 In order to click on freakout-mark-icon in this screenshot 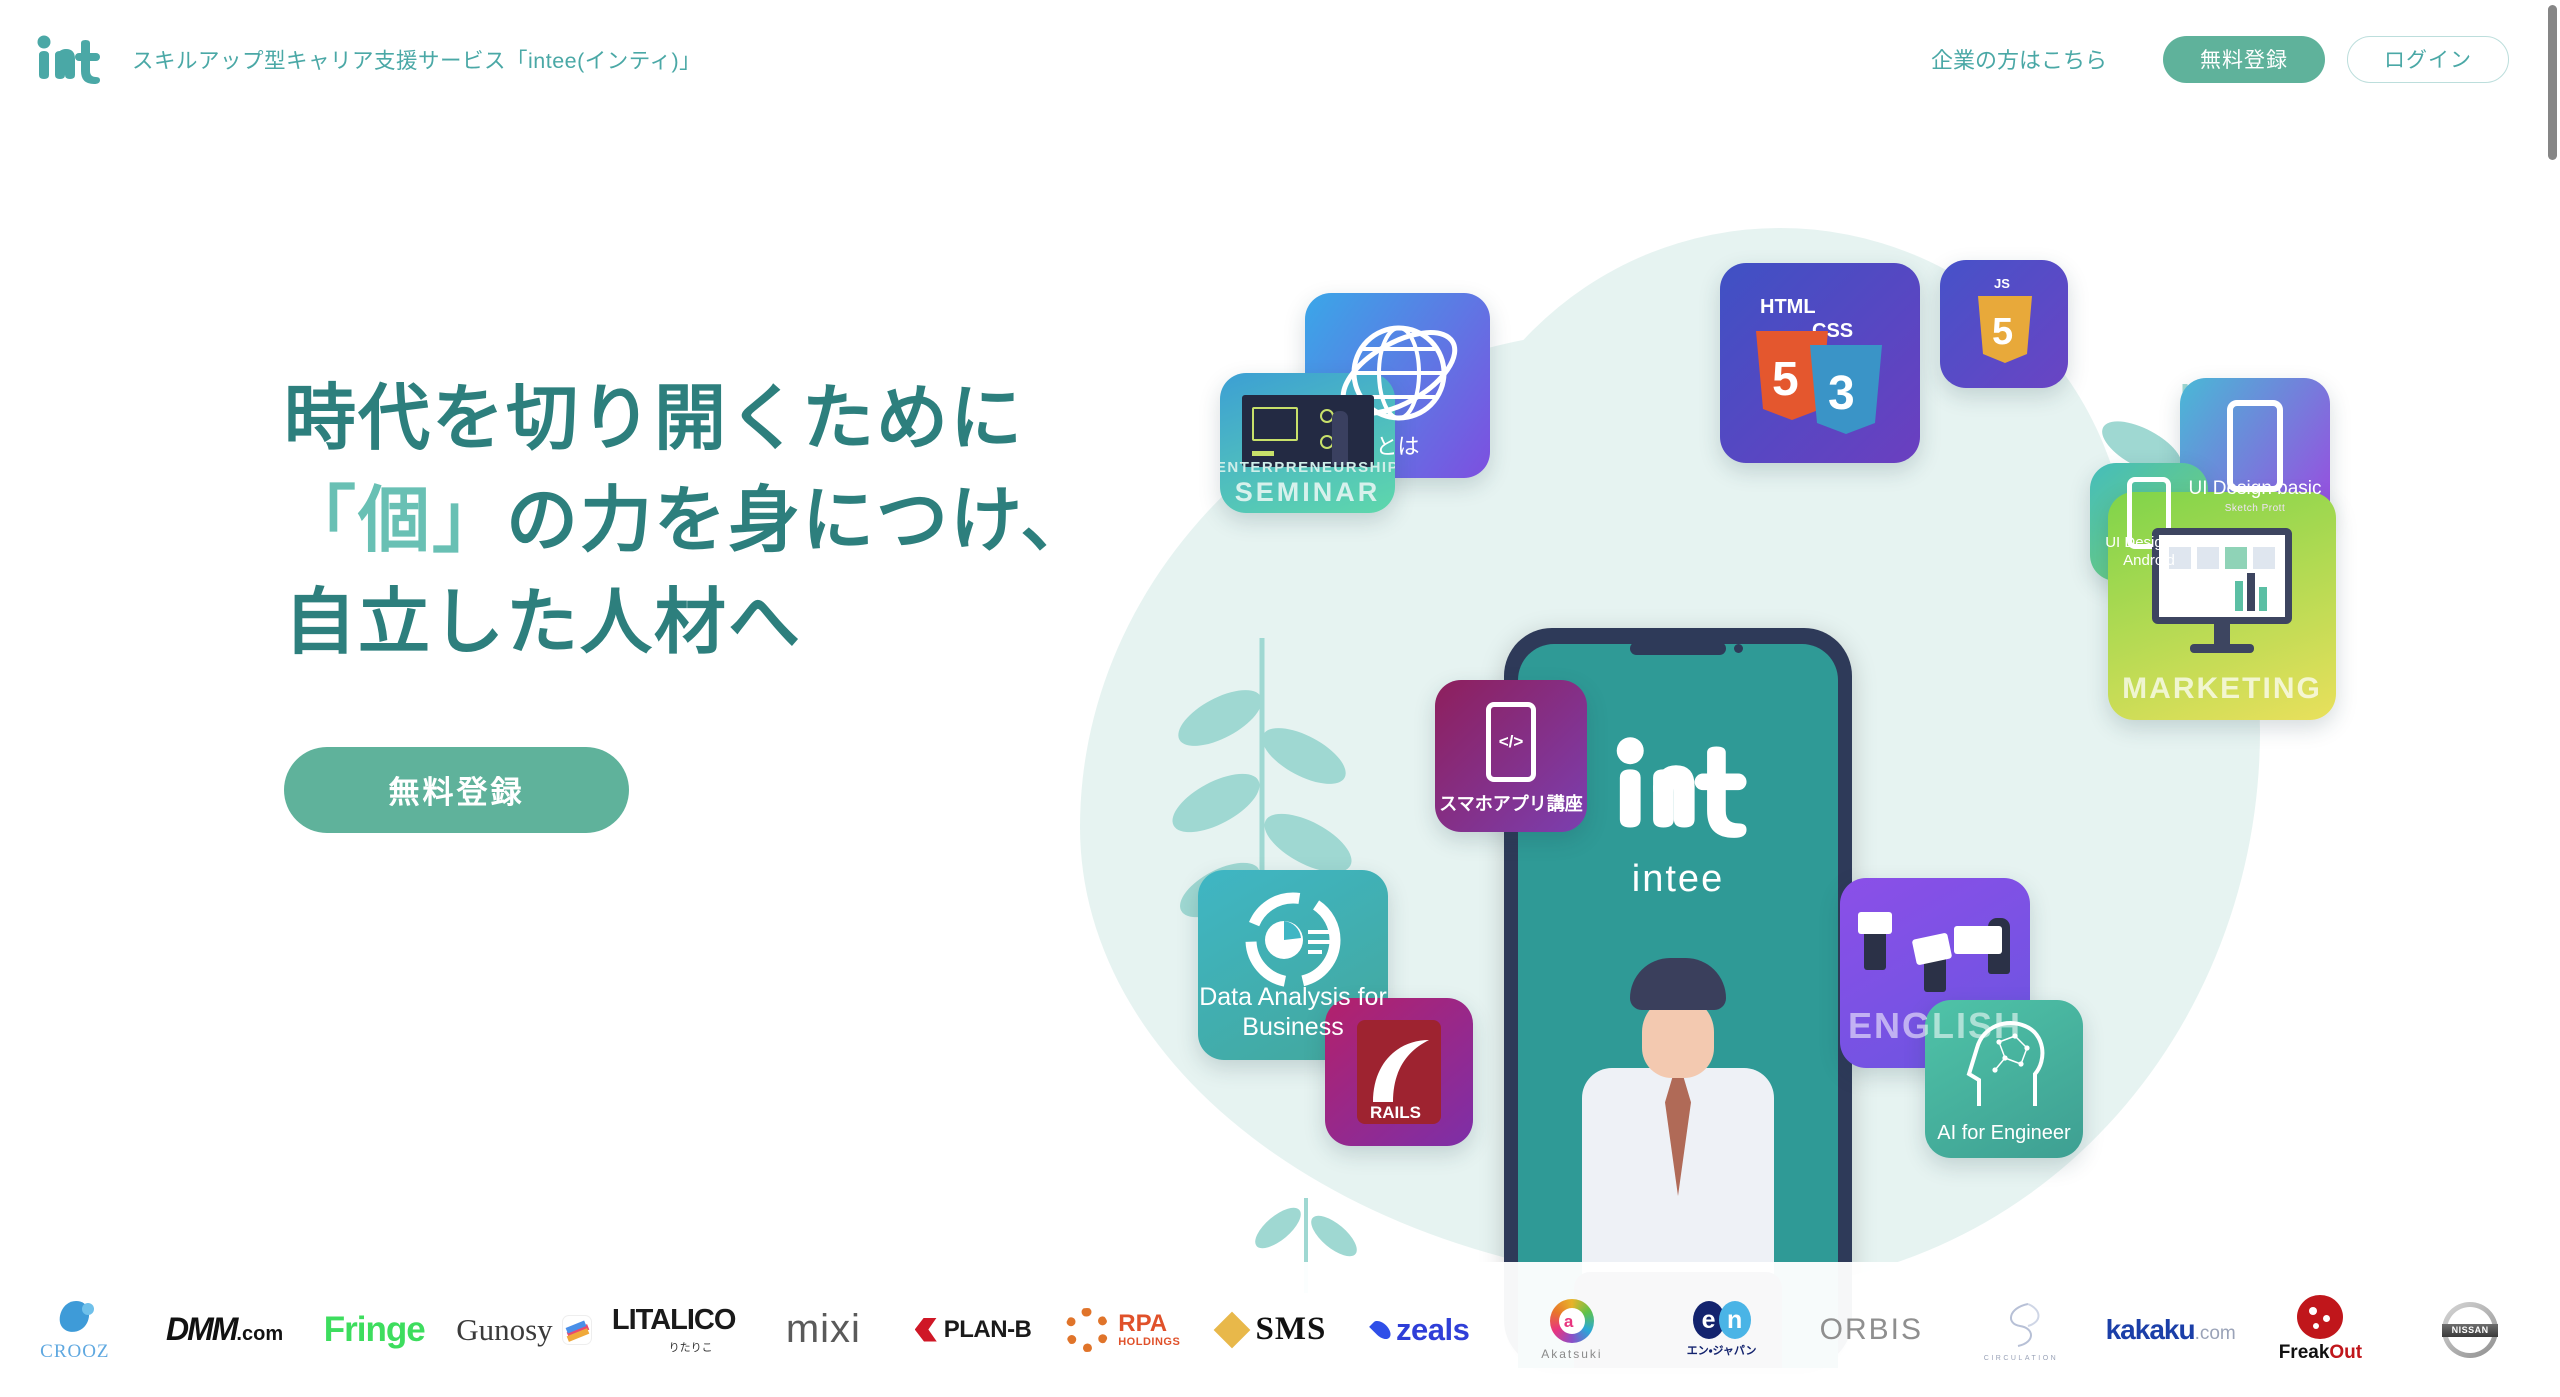, I will do `click(2320, 1317)`.